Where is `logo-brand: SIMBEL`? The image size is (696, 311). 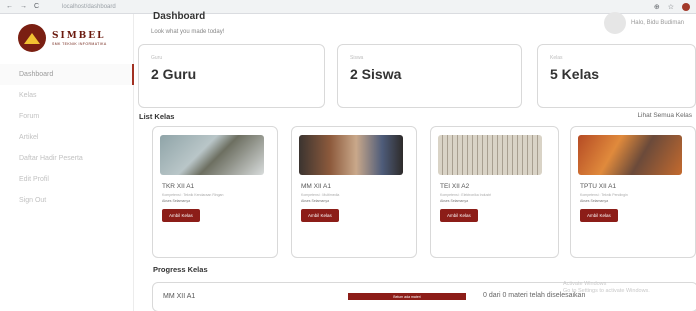 logo-brand: SIMBEL is located at coordinates (79, 35).